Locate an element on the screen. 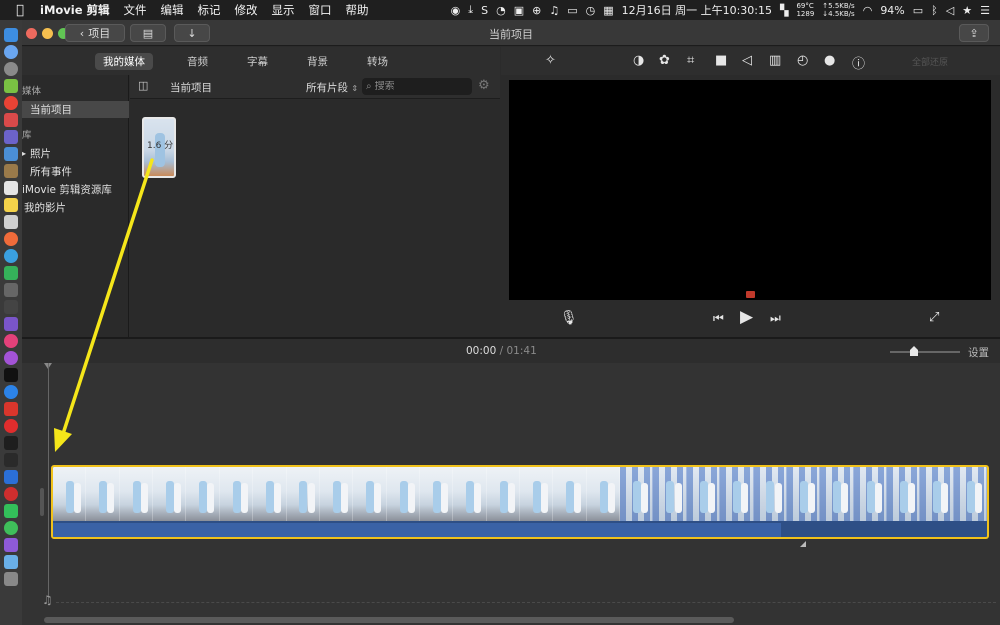 This screenshot has height=625, width=1000. app-red-icon is located at coordinates (11, 120).